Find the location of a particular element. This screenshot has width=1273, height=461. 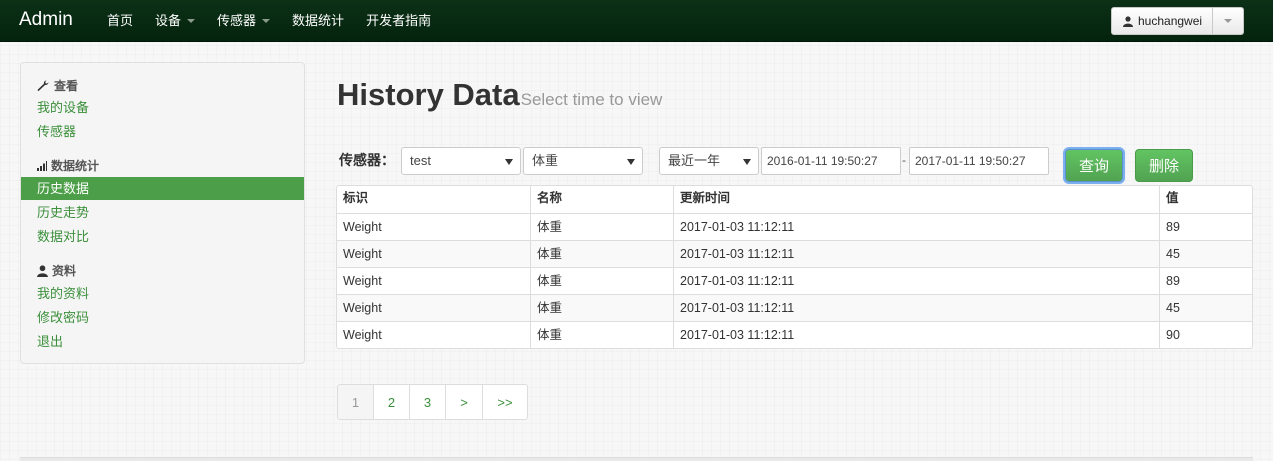

top-navbar: Admin 首页 设备 传感器 数据统计 开发者指南 huchangwei is located at coordinates (636, 21).